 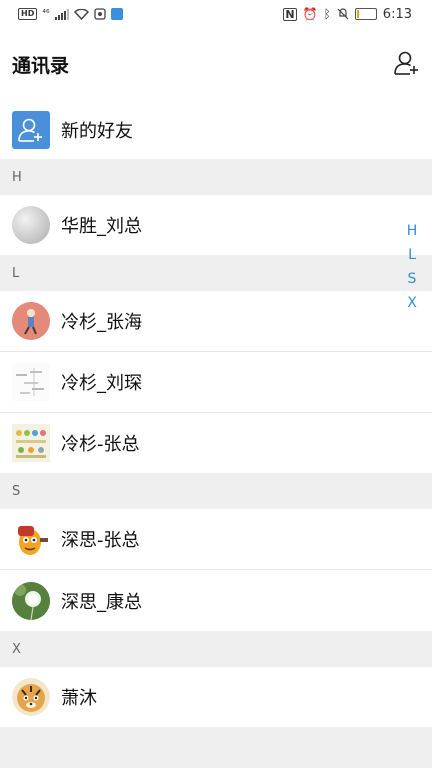 I want to click on contact-name: 冷杉_刘琛, so click(x=101, y=383).